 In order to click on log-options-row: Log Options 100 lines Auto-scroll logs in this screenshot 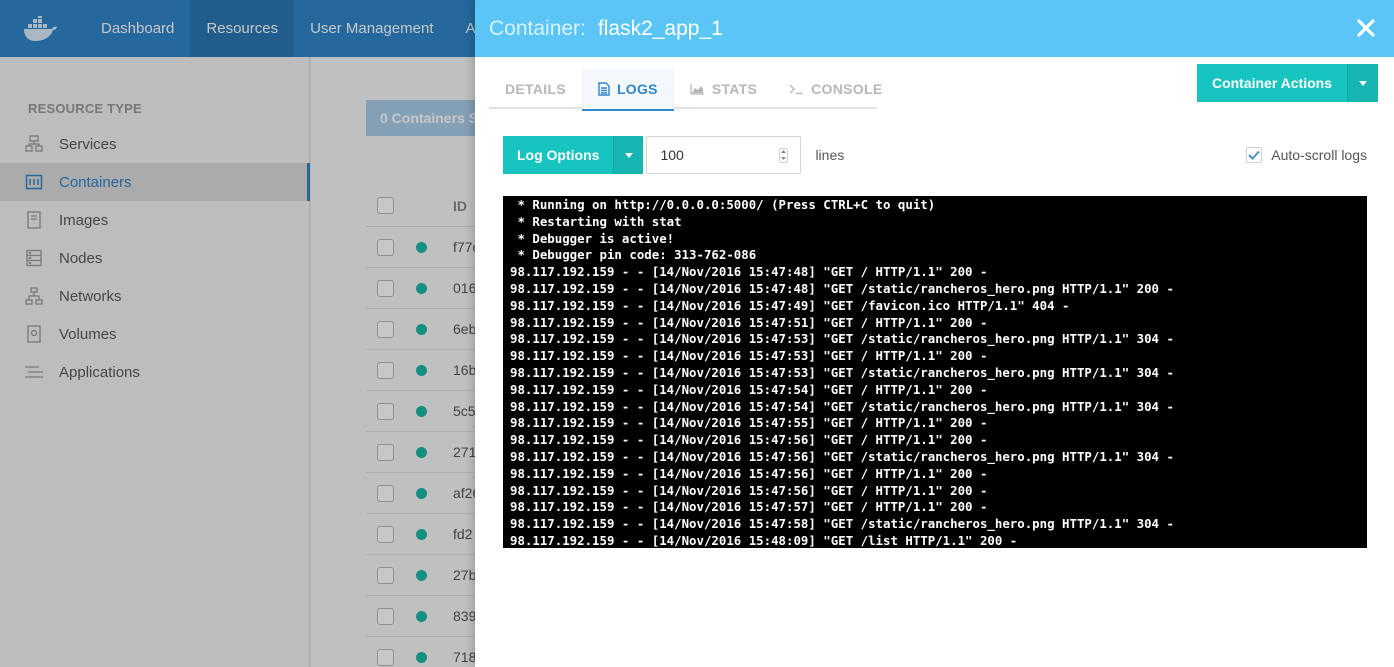, I will do `click(935, 155)`.